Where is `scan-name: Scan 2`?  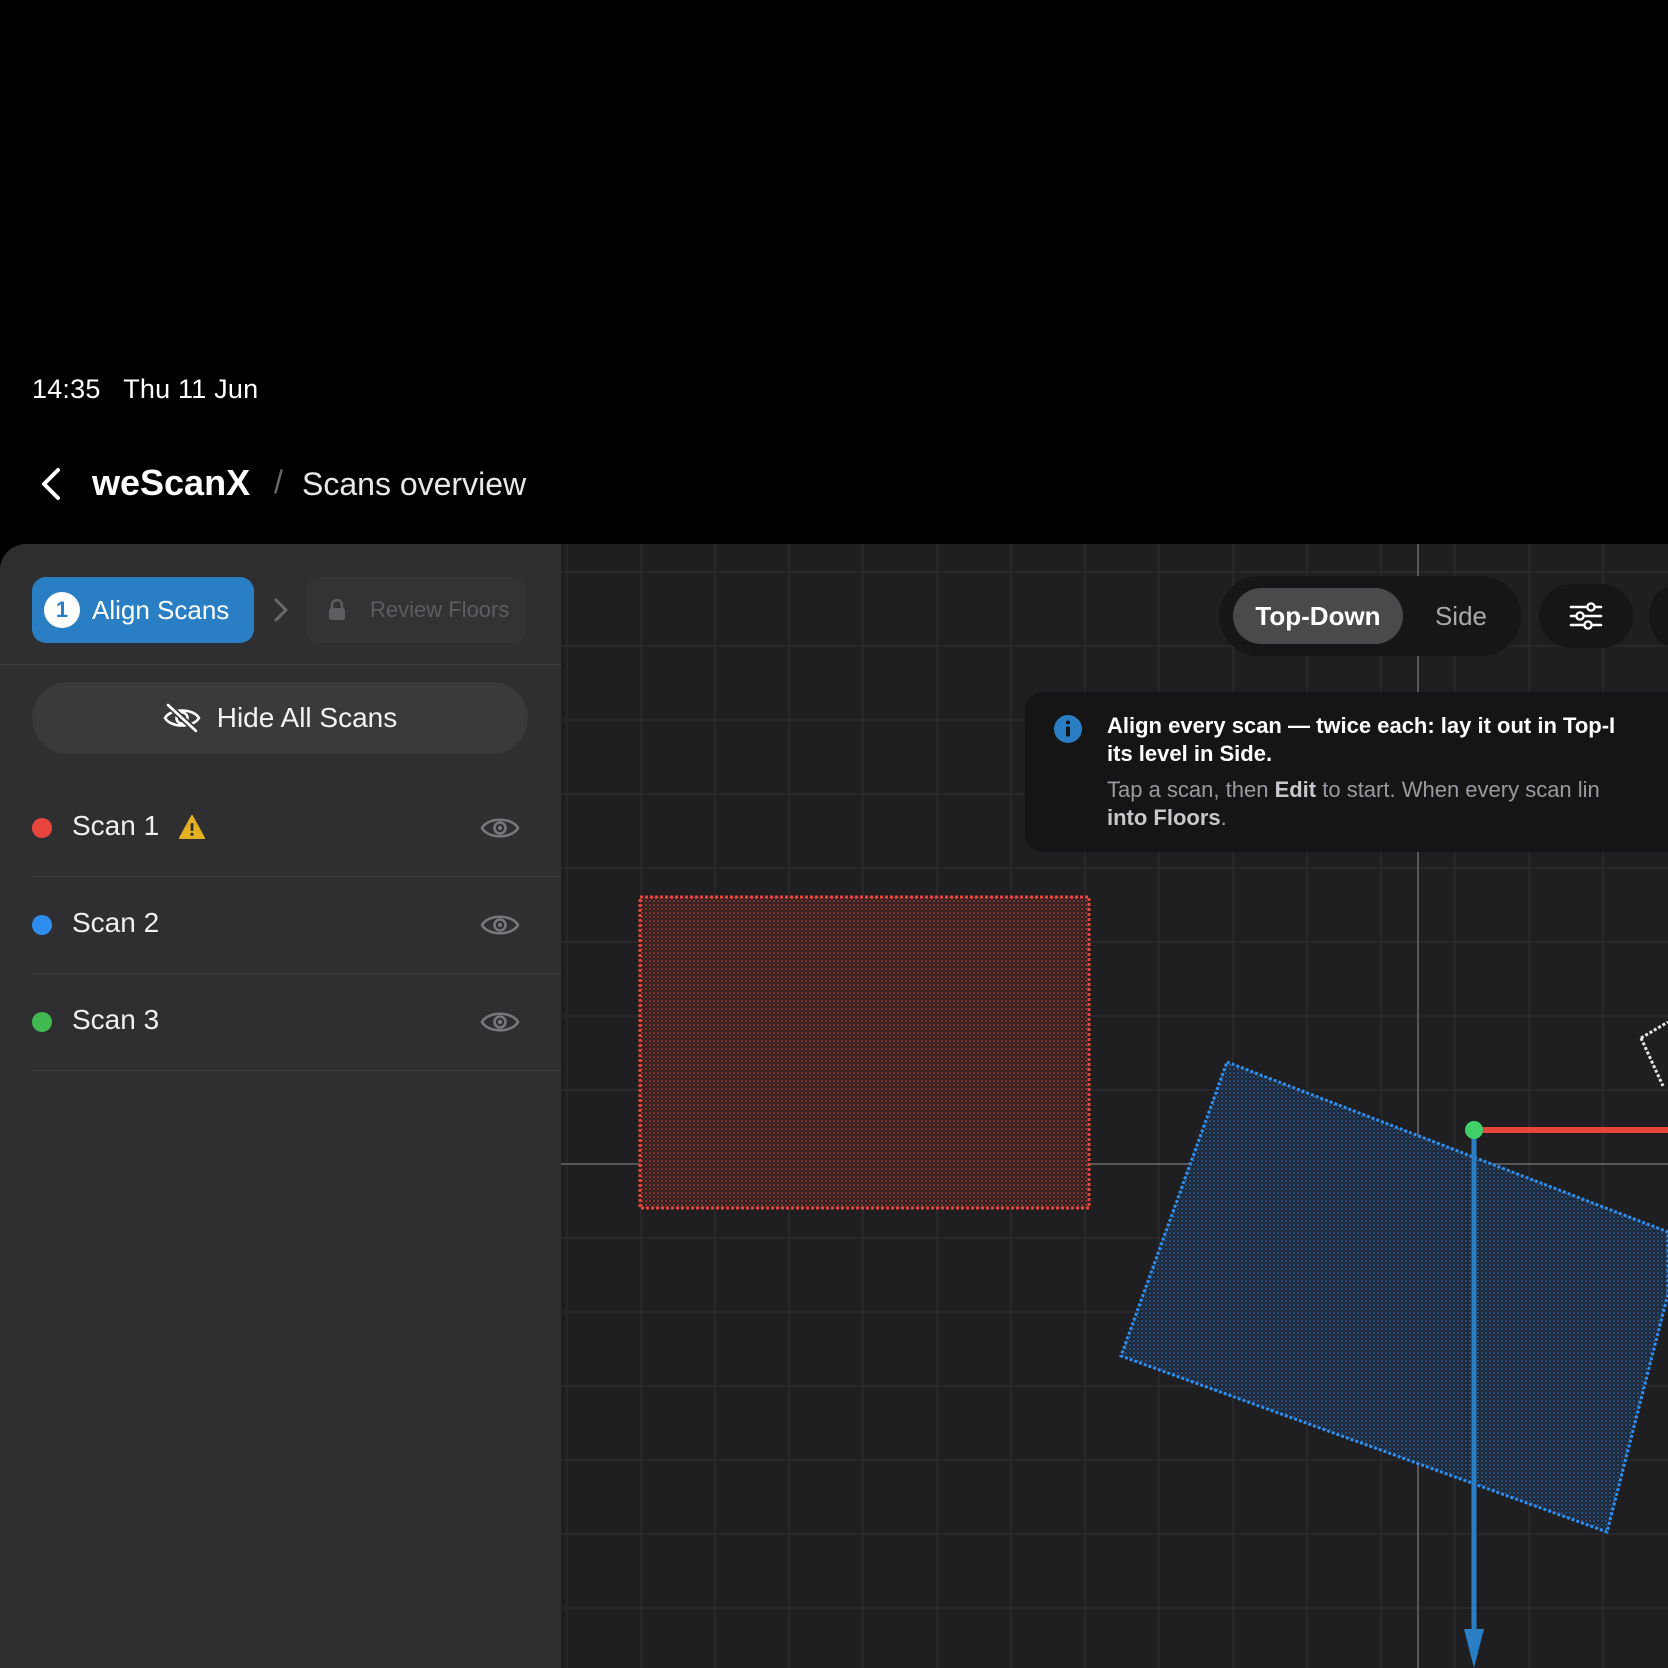
scan-name: Scan 2 is located at coordinates (116, 922).